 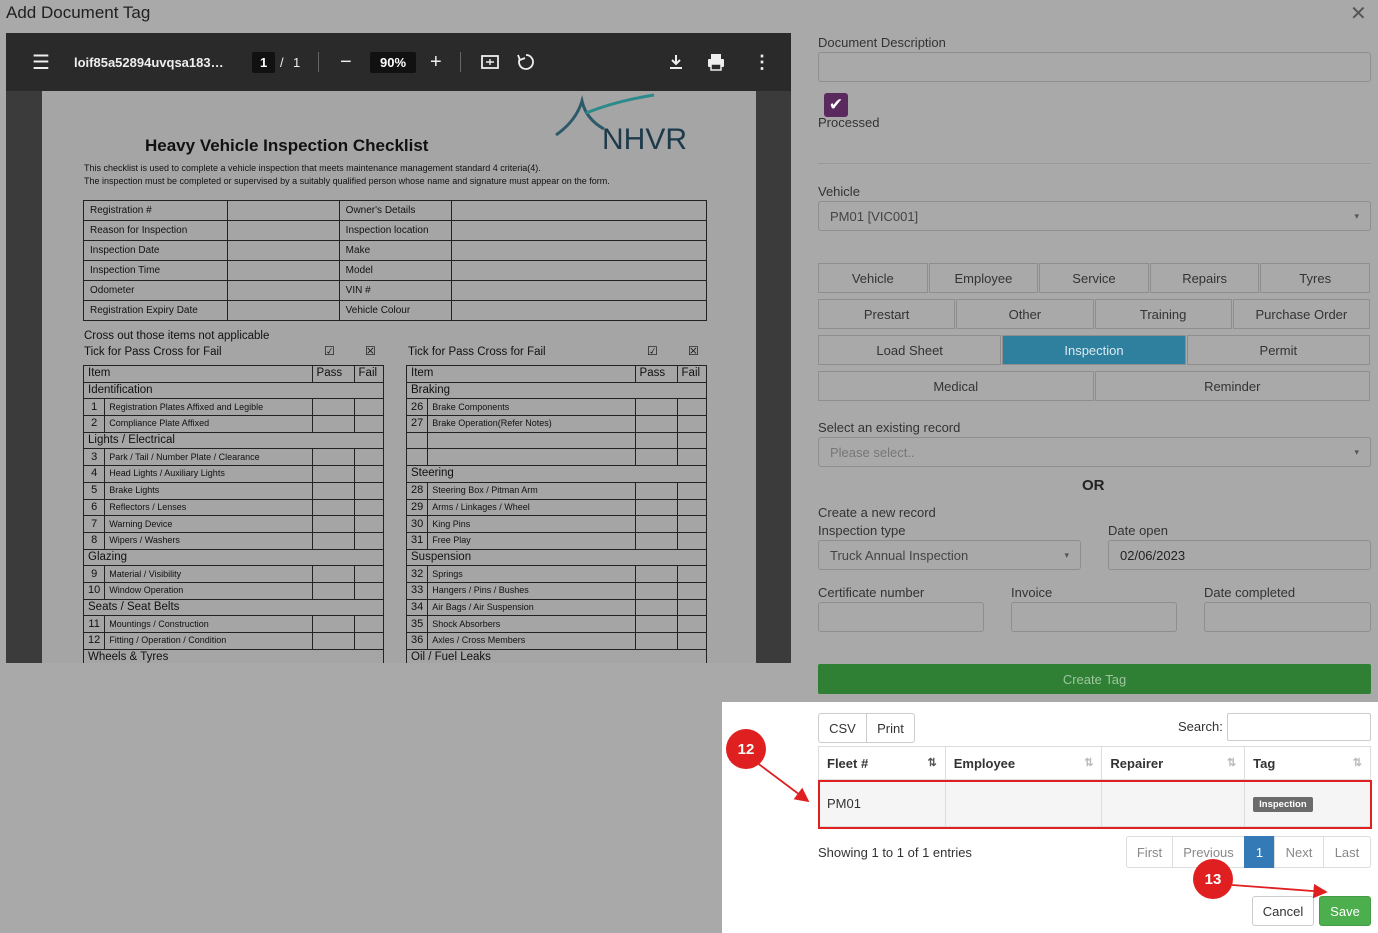 What do you see at coordinates (393, 62) in the screenshot?
I see `zoom-level: 90%` at bounding box center [393, 62].